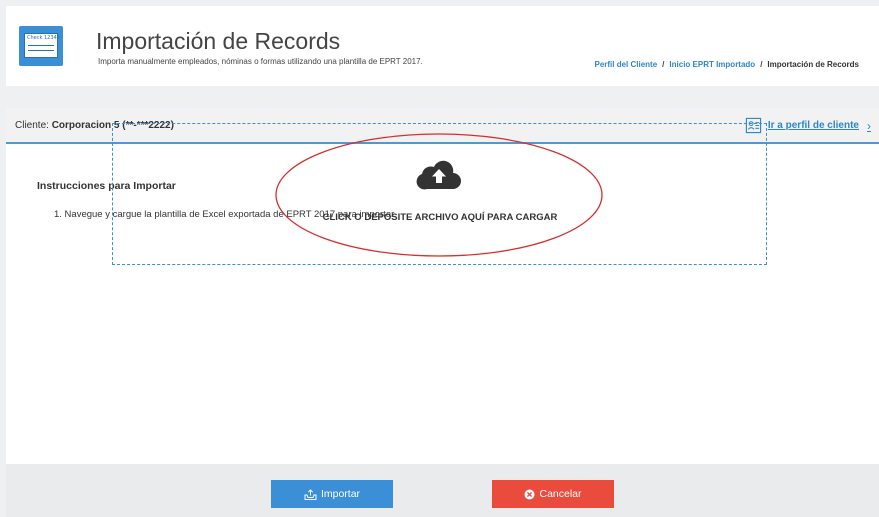 This screenshot has width=879, height=517. Describe the element at coordinates (442, 490) in the screenshot. I see `footer-actions: Importar Cancelar` at that location.